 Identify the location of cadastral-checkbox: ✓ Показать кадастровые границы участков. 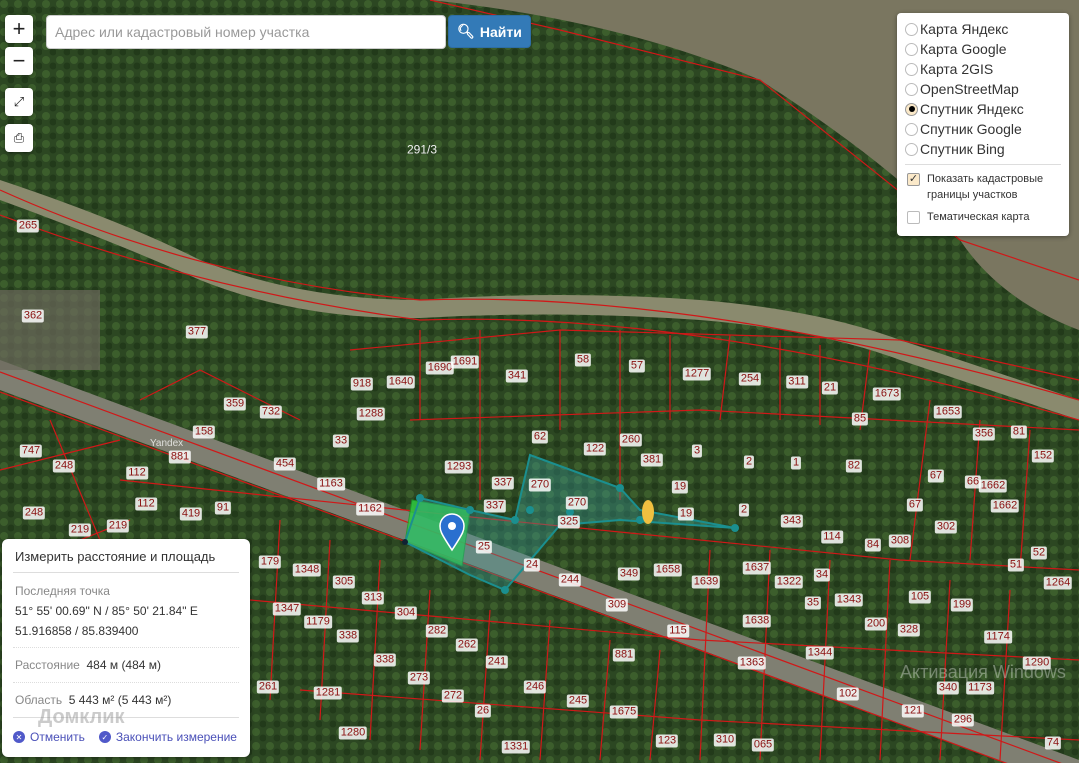
(983, 187).